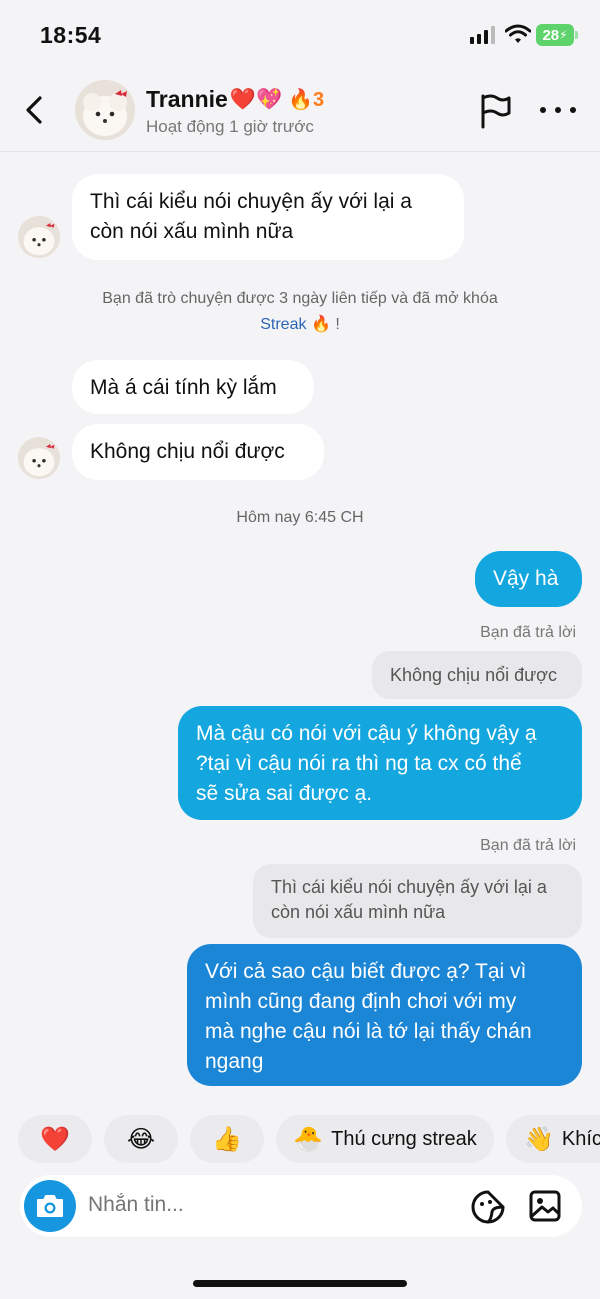  What do you see at coordinates (409, 887) in the screenshot?
I see `quoted-line: Thì cái kiểu nói chuyện ấy với lại a` at bounding box center [409, 887].